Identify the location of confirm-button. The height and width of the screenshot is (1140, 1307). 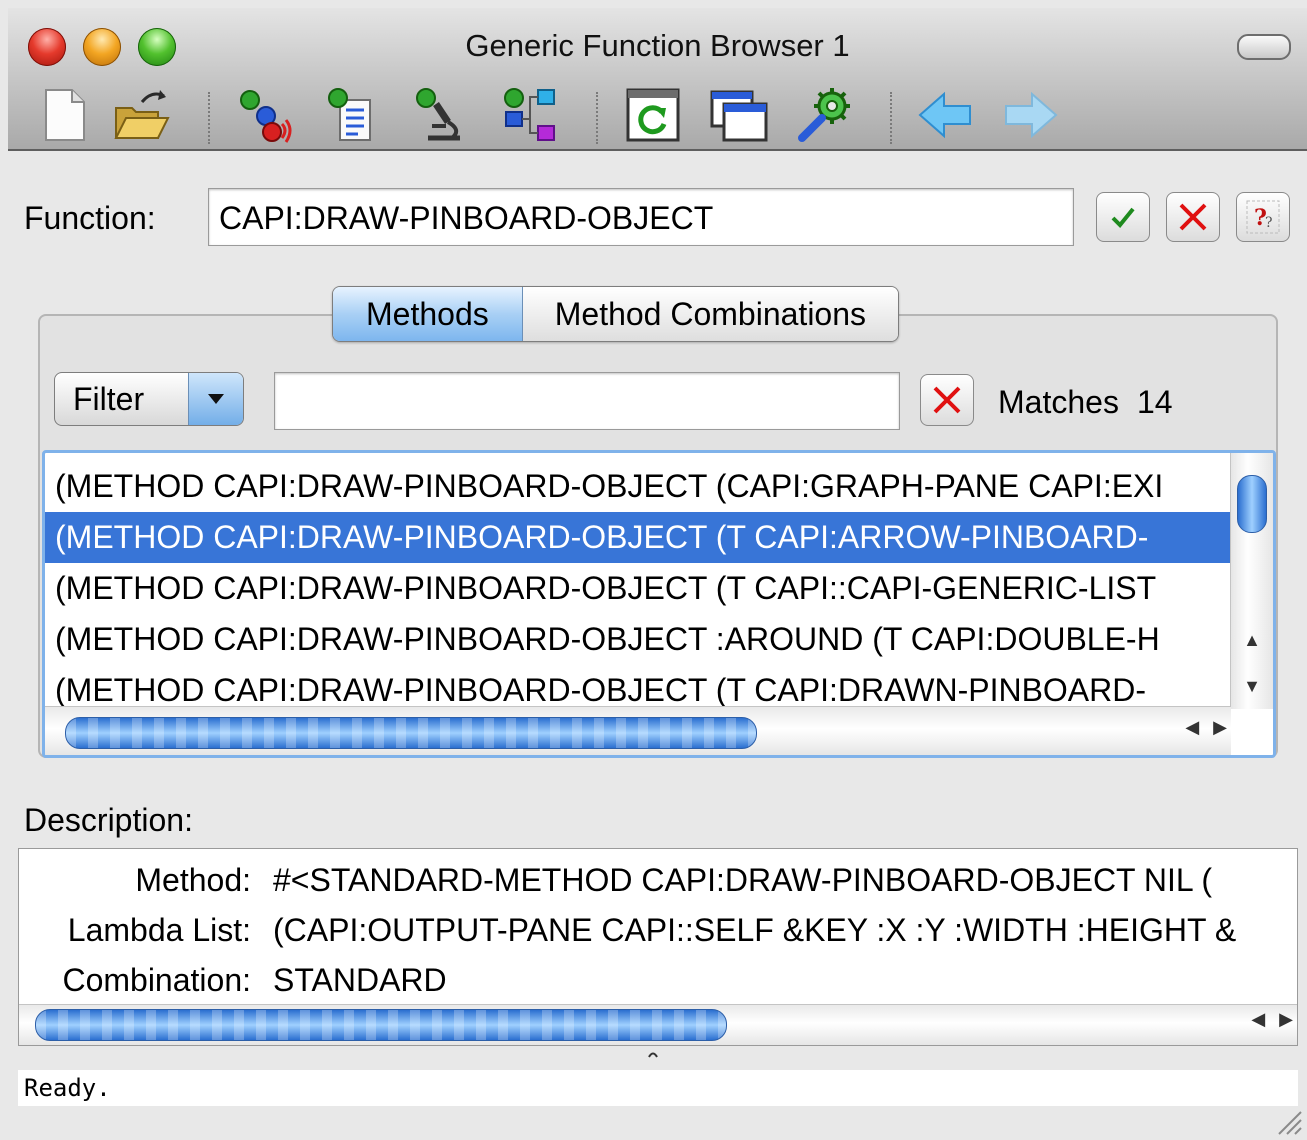
(1123, 217).